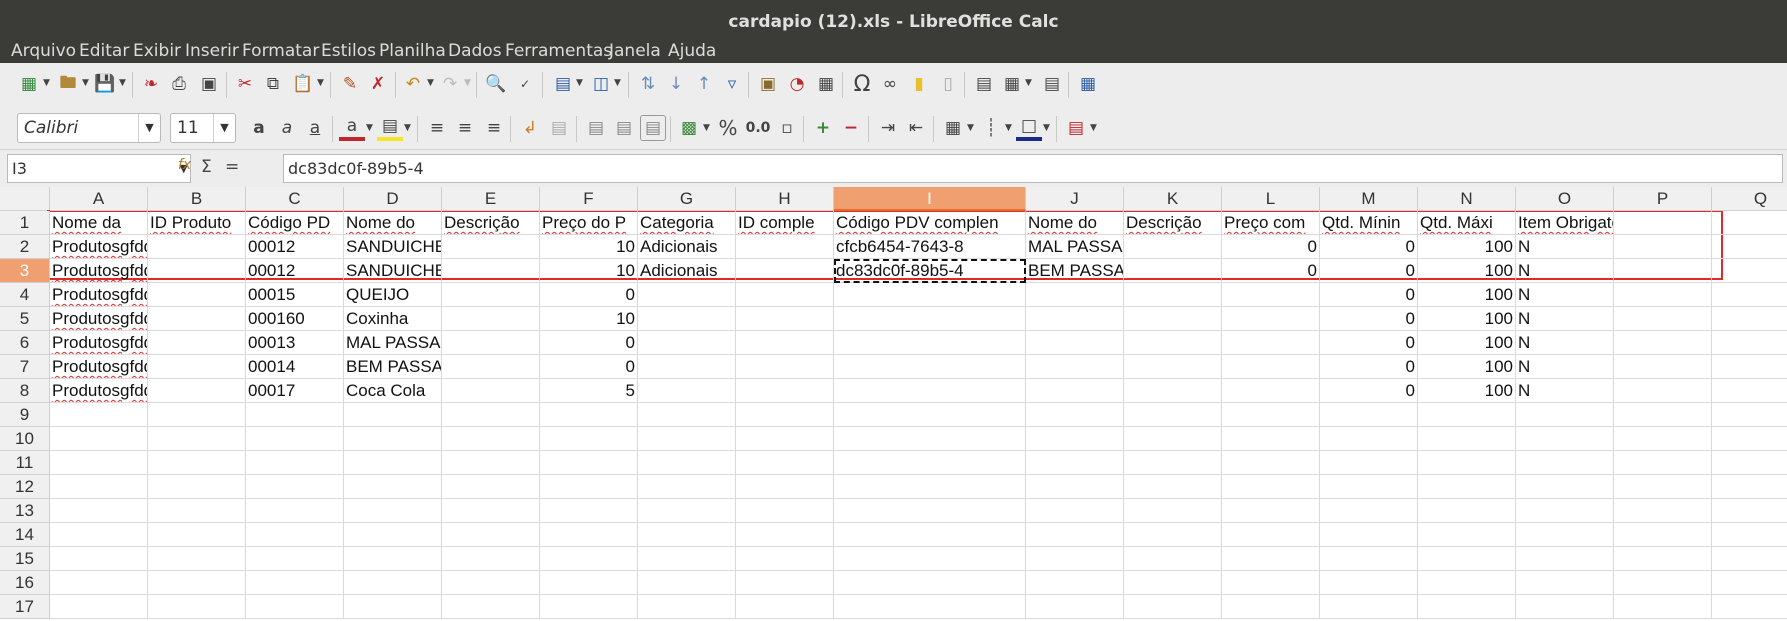 The image size is (1787, 621). I want to click on cell-p14, so click(1663, 535).